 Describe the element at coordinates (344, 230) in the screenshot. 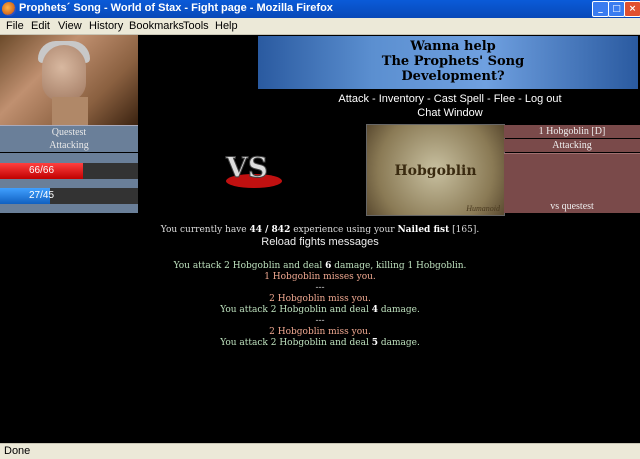

I see `info-middle: experience using your` at that location.